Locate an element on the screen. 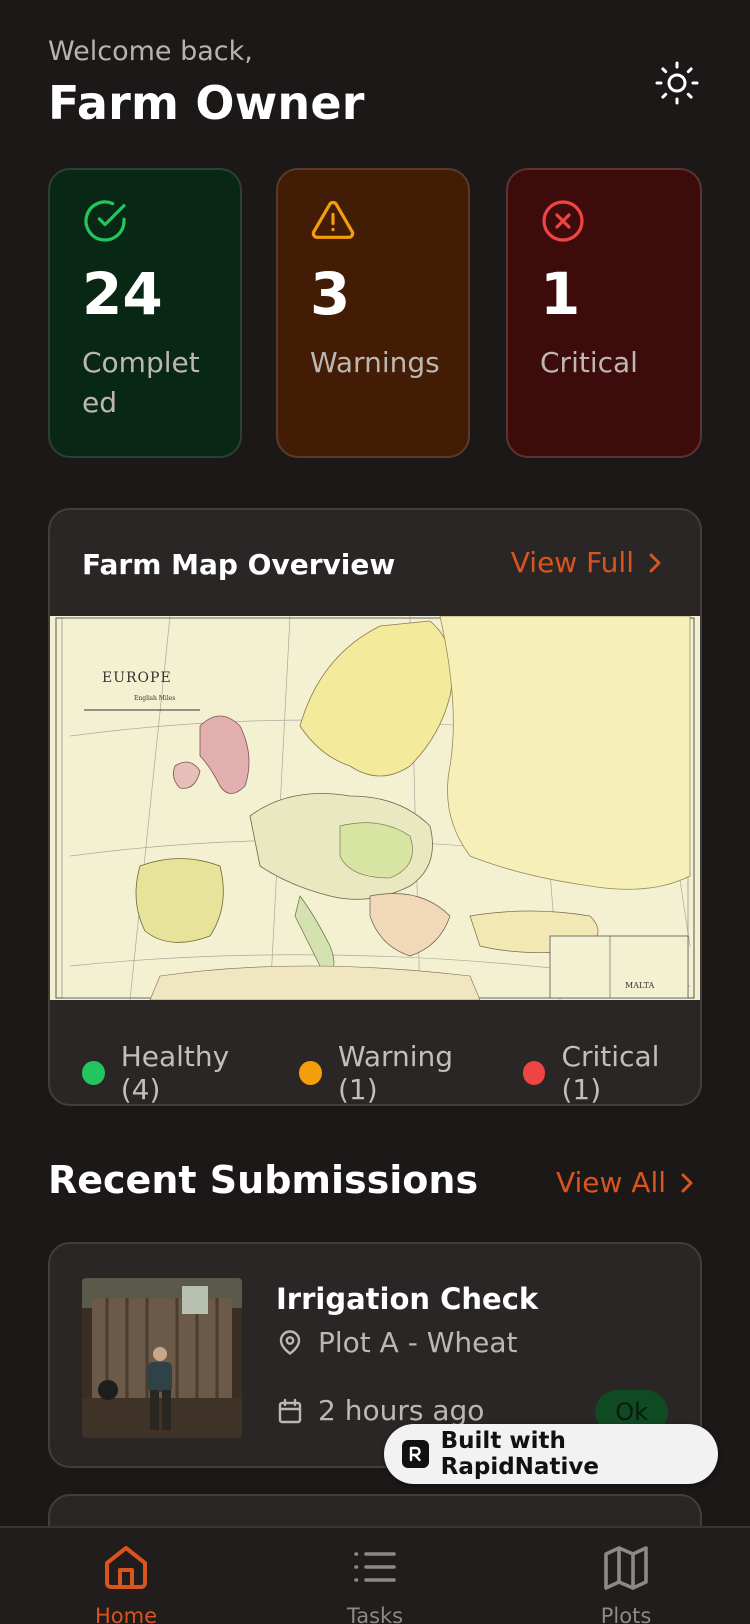 The height and width of the screenshot is (1624, 750). critical-dot-icon is located at coordinates (534, 1073).